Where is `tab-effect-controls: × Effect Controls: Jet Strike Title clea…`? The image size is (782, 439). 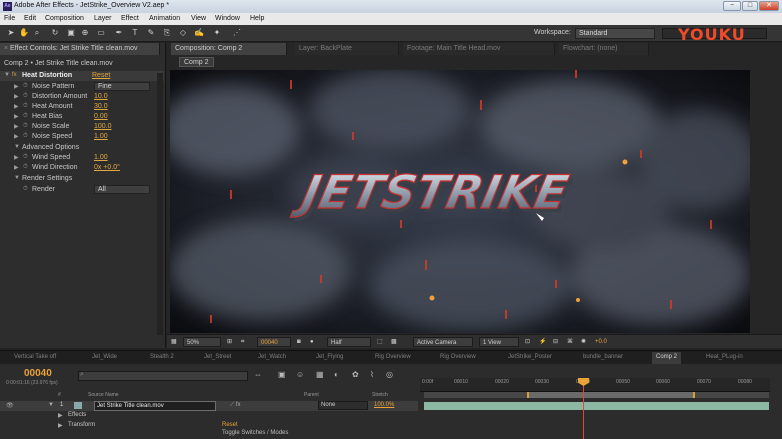 tab-effect-controls: × Effect Controls: Jet Strike Title clea… is located at coordinates (80, 49).